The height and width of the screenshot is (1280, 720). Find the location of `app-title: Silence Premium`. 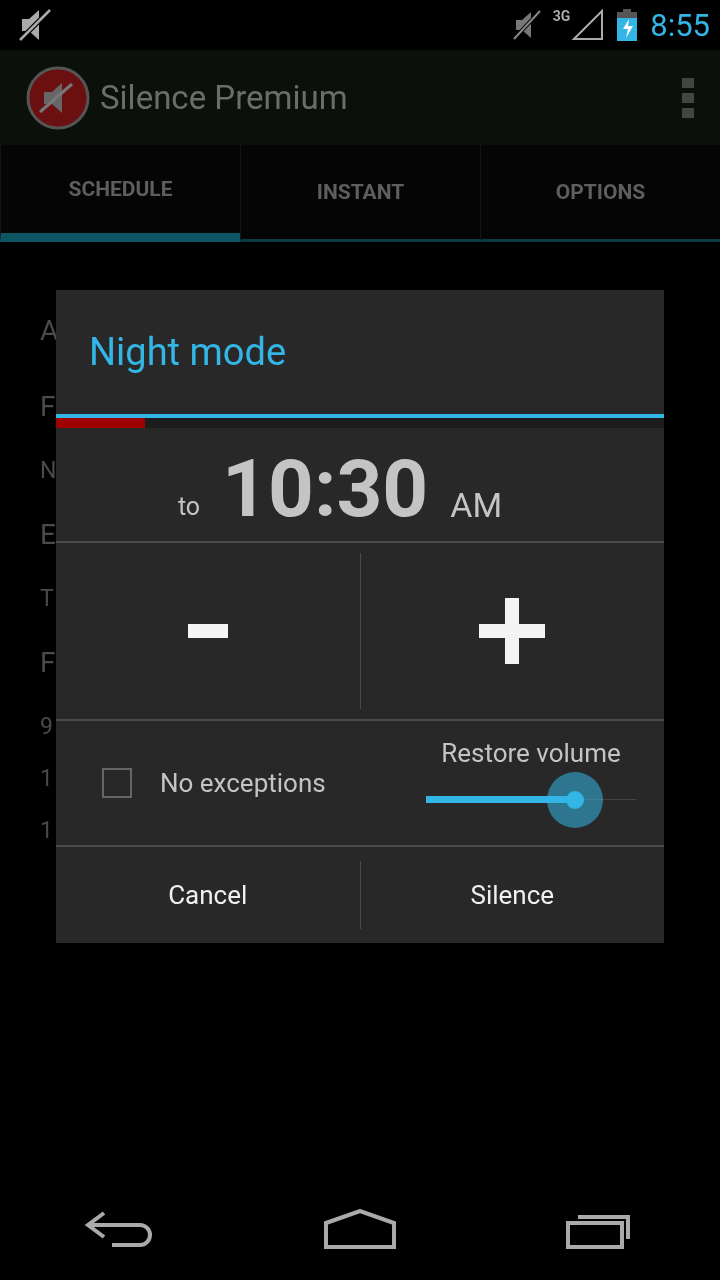

app-title: Silence Premium is located at coordinates (224, 97).